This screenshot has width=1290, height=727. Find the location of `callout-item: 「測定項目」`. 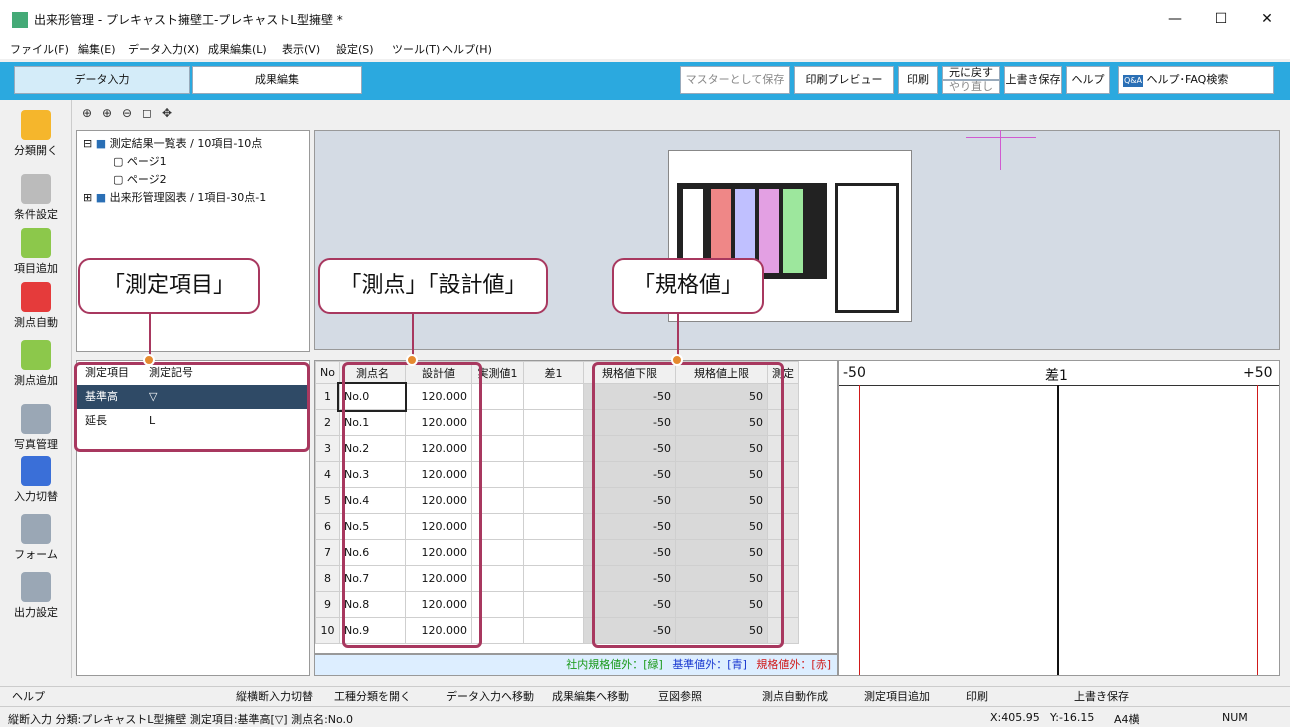

callout-item: 「測定項目」 is located at coordinates (169, 286).